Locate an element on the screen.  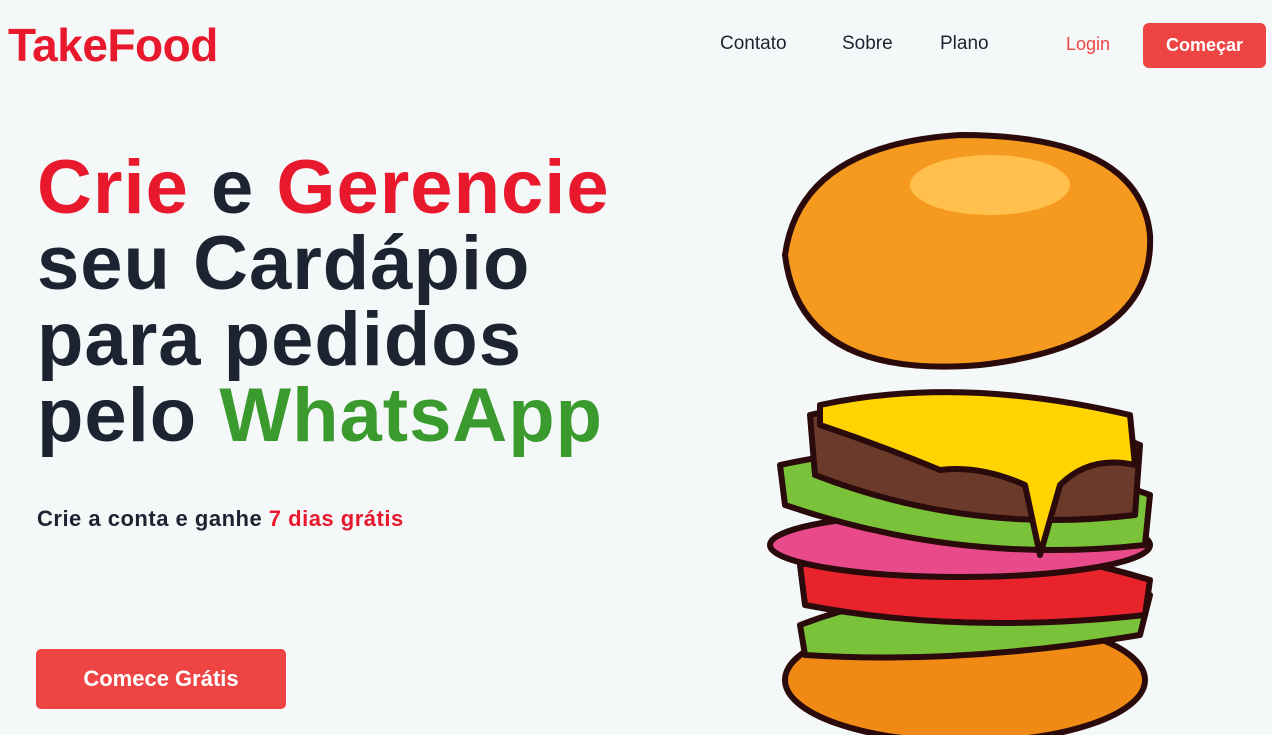
nav-sobre: Sobre is located at coordinates (867, 44).